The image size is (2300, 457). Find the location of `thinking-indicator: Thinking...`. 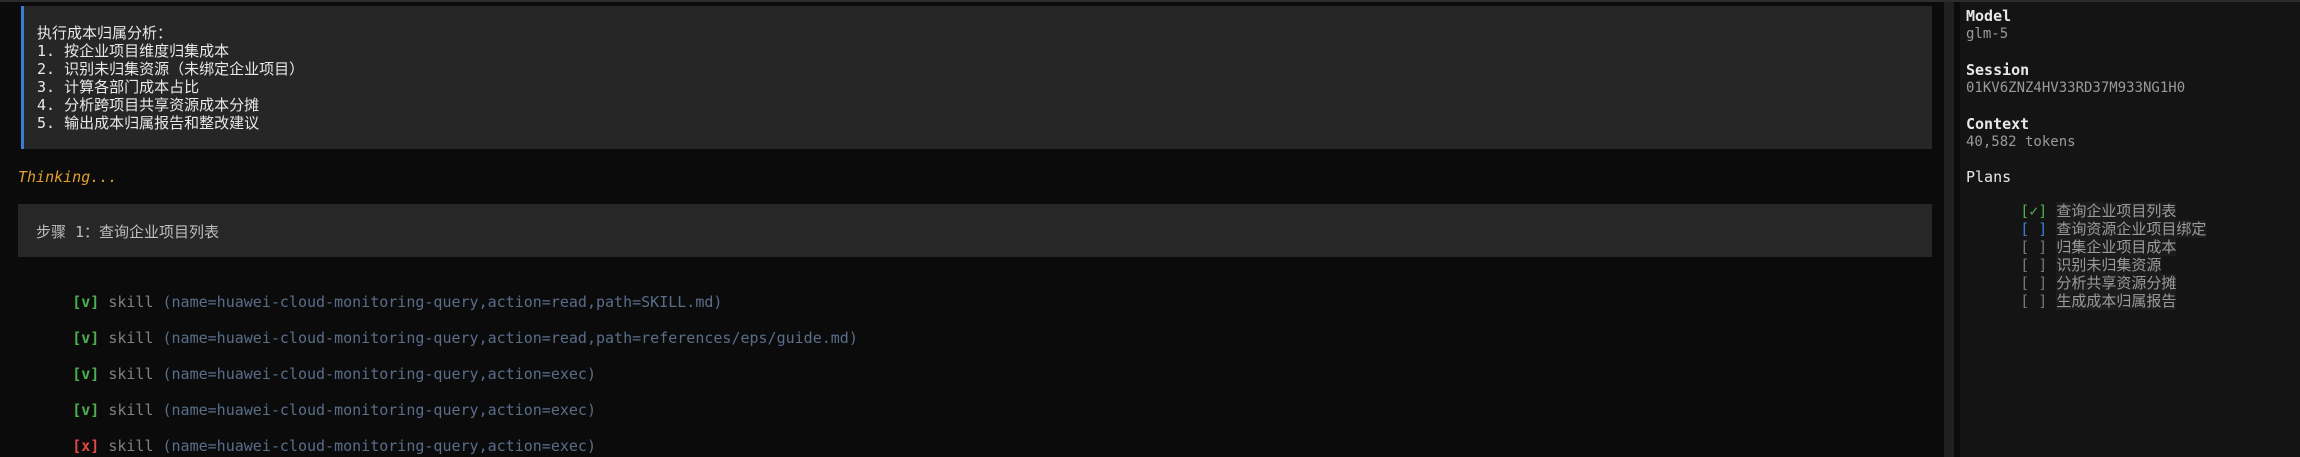

thinking-indicator: Thinking... is located at coordinates (68, 177).